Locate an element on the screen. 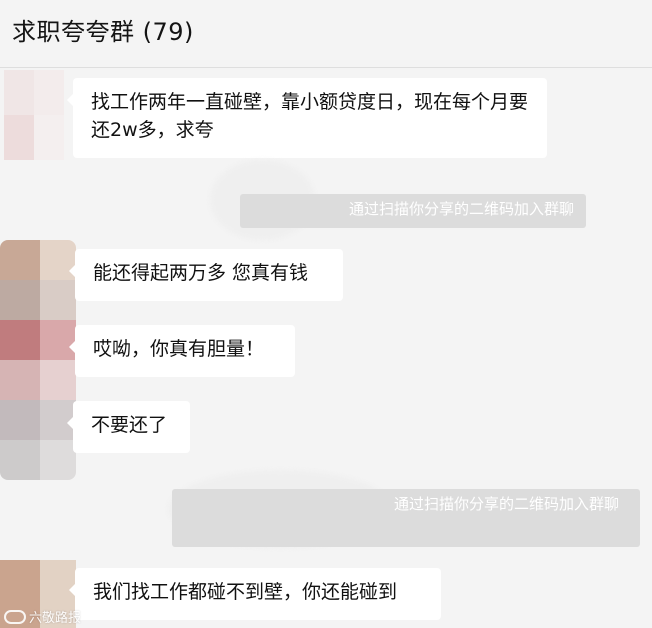  watermark: 六敬路报 is located at coordinates (42, 616).